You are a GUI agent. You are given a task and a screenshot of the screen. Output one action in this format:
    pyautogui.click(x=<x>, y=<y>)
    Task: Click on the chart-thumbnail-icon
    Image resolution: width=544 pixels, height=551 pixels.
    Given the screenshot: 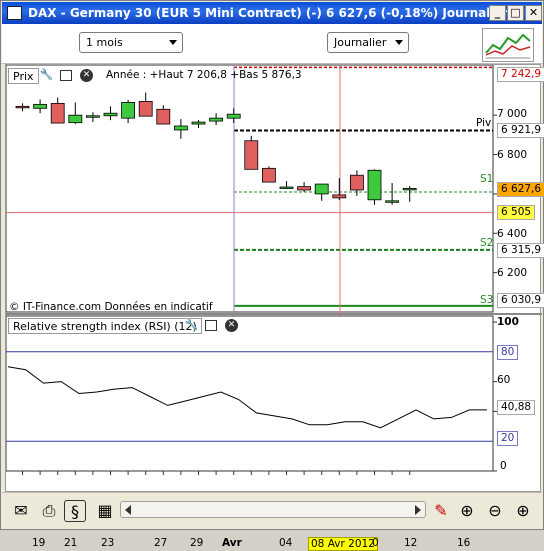 What is the action you would take?
    pyautogui.click(x=508, y=45)
    